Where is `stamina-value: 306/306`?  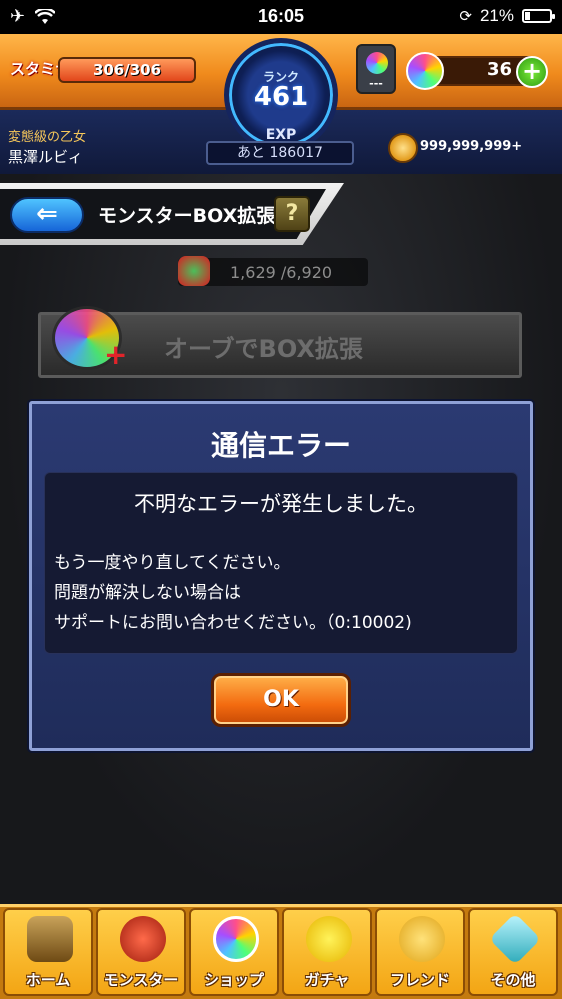 stamina-value: 306/306 is located at coordinates (127, 70).